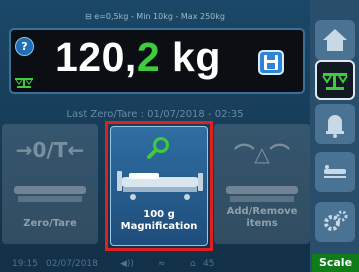 This screenshot has width=359, height=272. I want to click on add-remove-symbol: ⌒△⌒, so click(262, 154).